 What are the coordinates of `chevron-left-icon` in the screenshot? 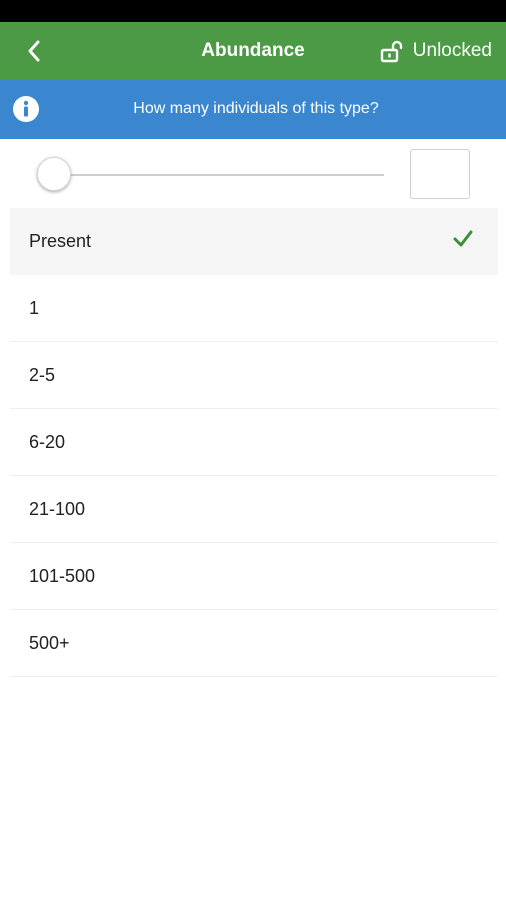 It's located at (34, 51).